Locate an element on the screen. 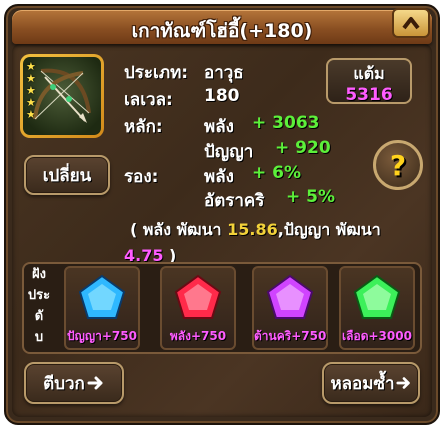  purple-gem-icon is located at coordinates (290, 296).